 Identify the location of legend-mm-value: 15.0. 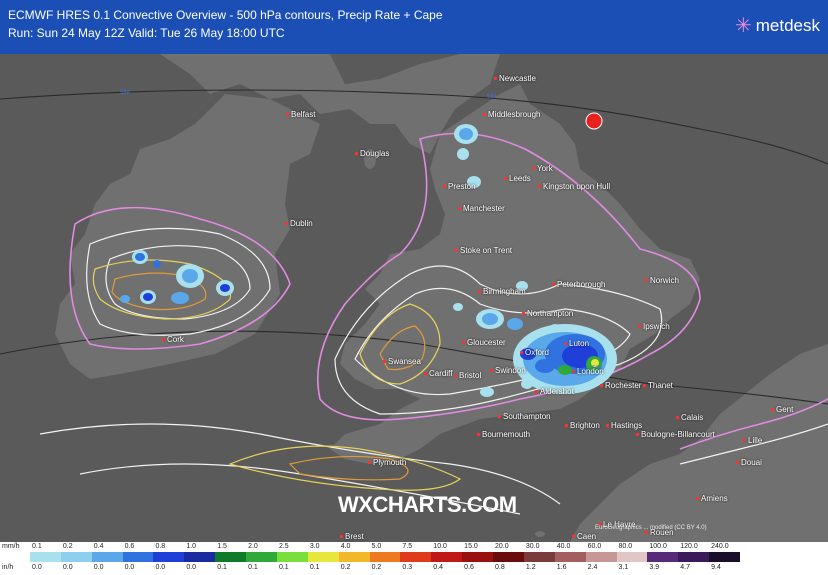
(471, 546).